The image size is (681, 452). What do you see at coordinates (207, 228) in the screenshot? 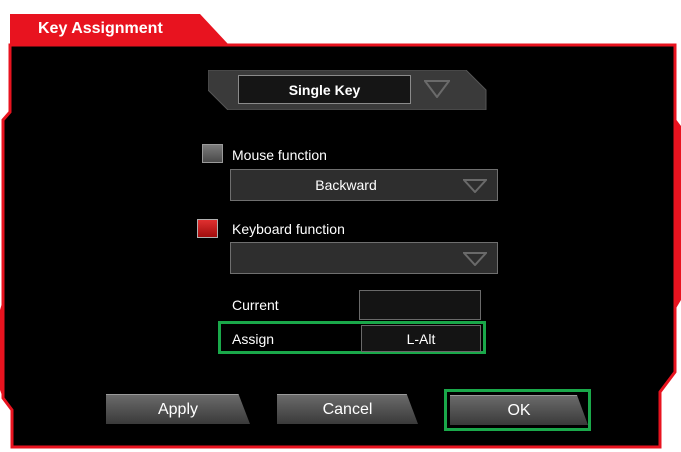
I see `keyboard-function-checkbox` at bounding box center [207, 228].